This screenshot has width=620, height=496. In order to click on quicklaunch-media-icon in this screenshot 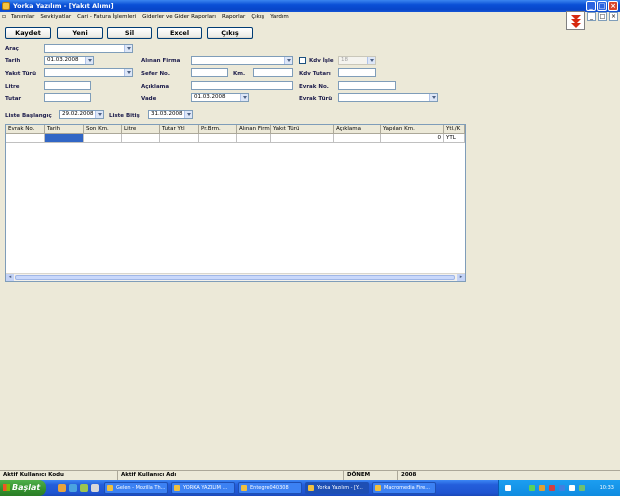, I will do `click(84, 488)`.